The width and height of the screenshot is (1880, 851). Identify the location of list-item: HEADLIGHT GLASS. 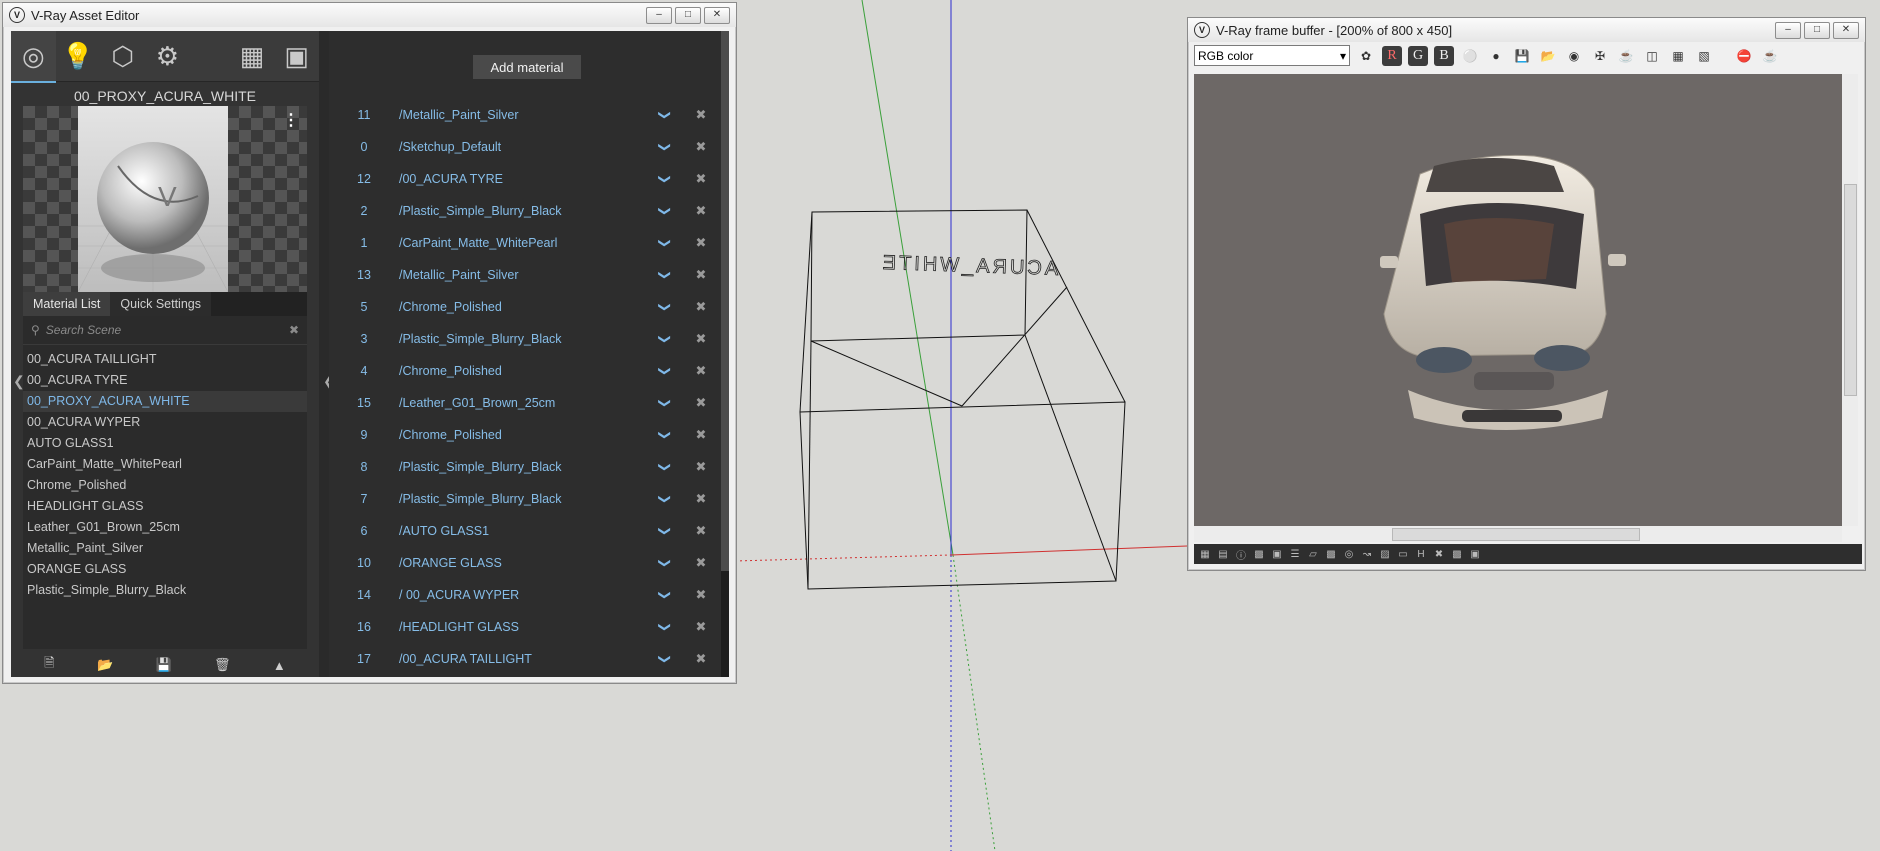
(165, 506).